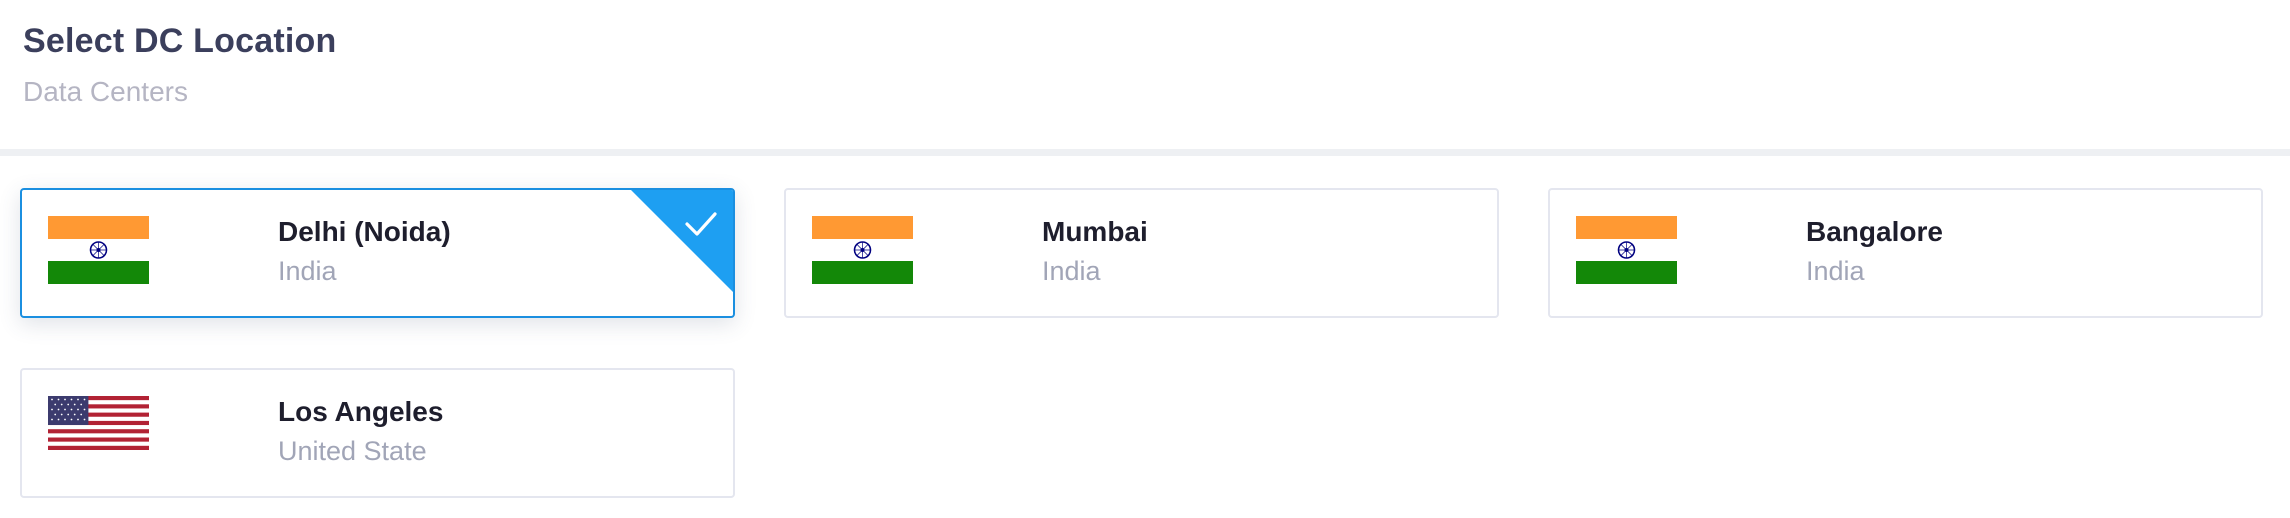  Describe the element at coordinates (98, 423) in the screenshot. I see `usa-flag-icon` at that location.